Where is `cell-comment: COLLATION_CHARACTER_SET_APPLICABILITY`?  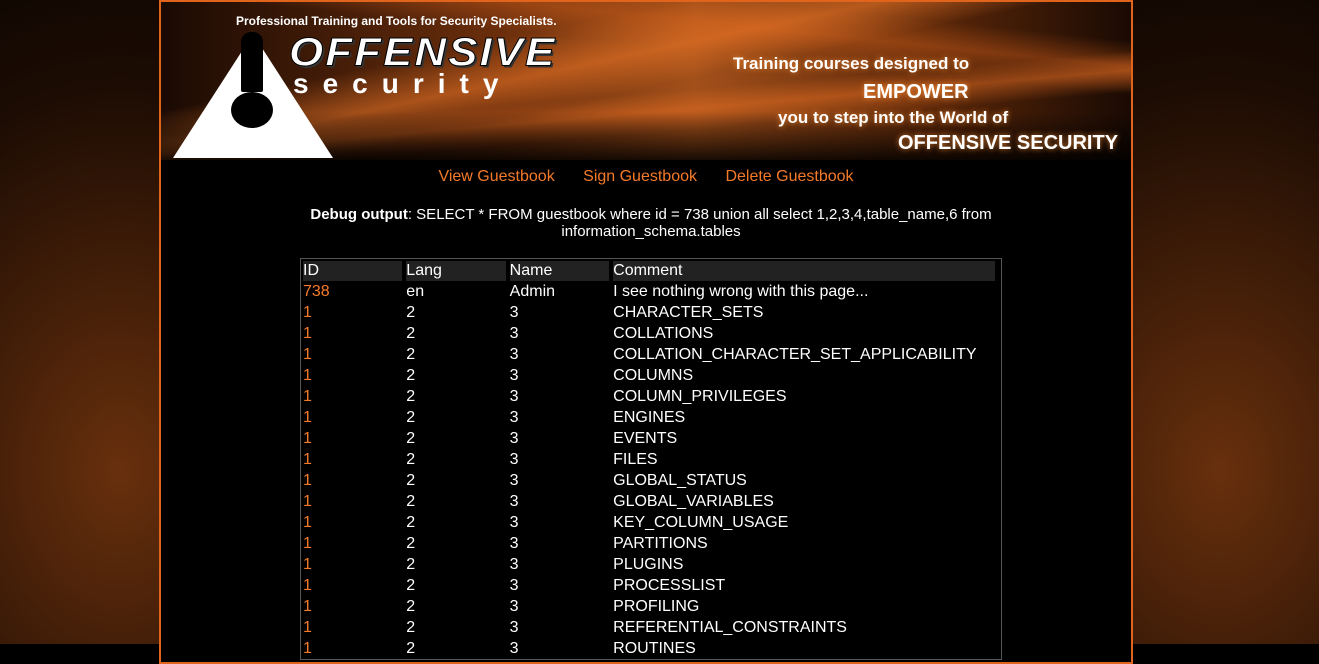 cell-comment: COLLATION_CHARACTER_SET_APPLICABILITY is located at coordinates (795, 354).